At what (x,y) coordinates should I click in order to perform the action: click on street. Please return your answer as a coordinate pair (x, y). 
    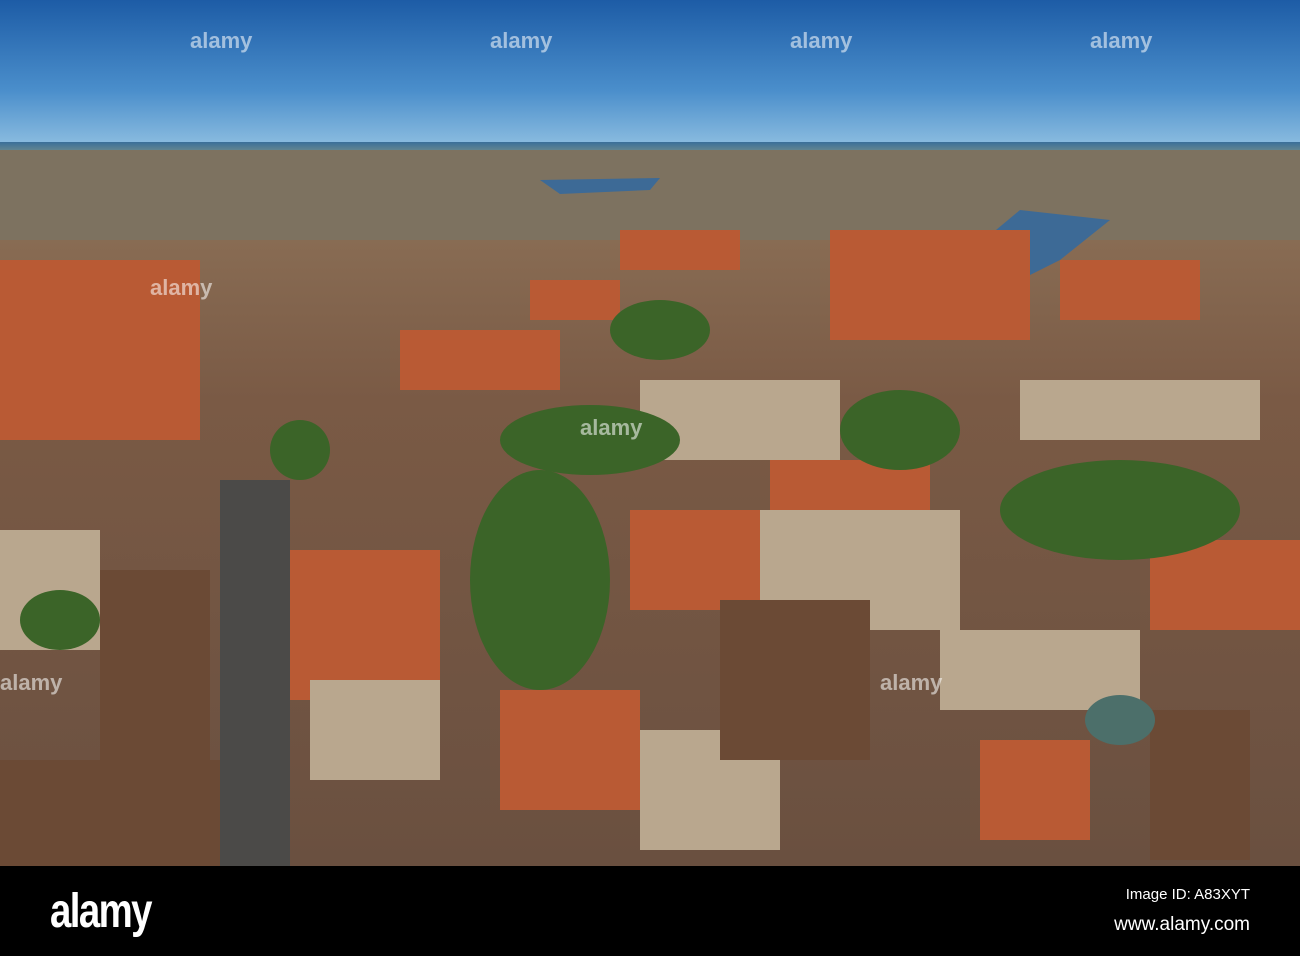
    Looking at the image, I should click on (255, 673).